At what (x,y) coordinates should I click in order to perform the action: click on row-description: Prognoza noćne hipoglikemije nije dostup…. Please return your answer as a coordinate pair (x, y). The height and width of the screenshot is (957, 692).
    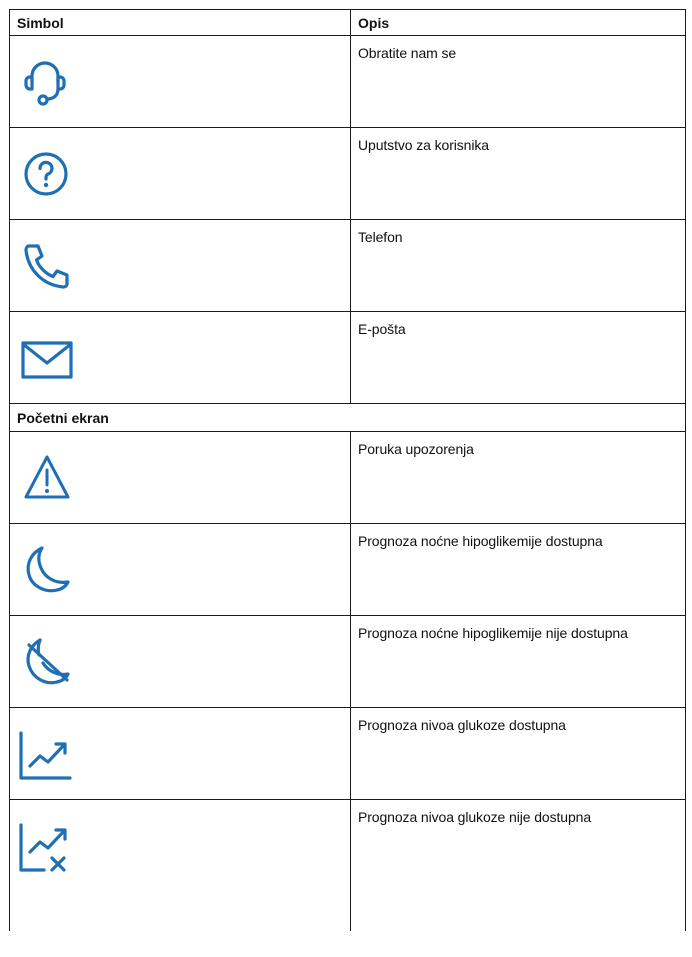
    Looking at the image, I should click on (518, 661).